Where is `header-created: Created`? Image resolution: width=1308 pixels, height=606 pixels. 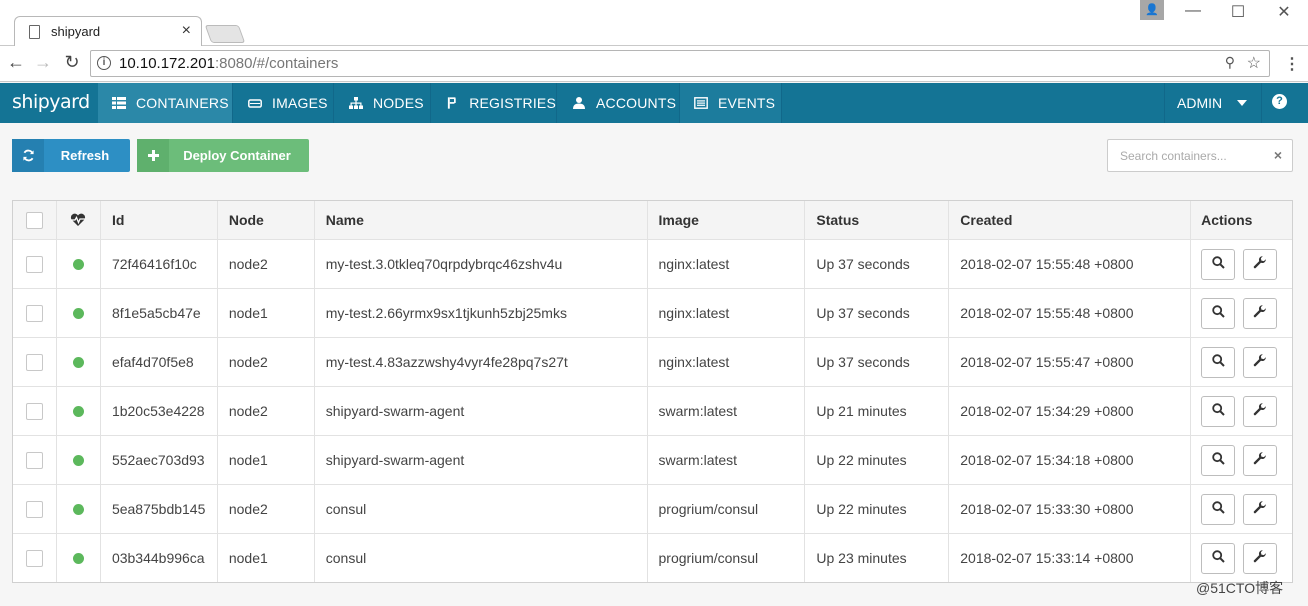
header-created: Created is located at coordinates (1070, 220).